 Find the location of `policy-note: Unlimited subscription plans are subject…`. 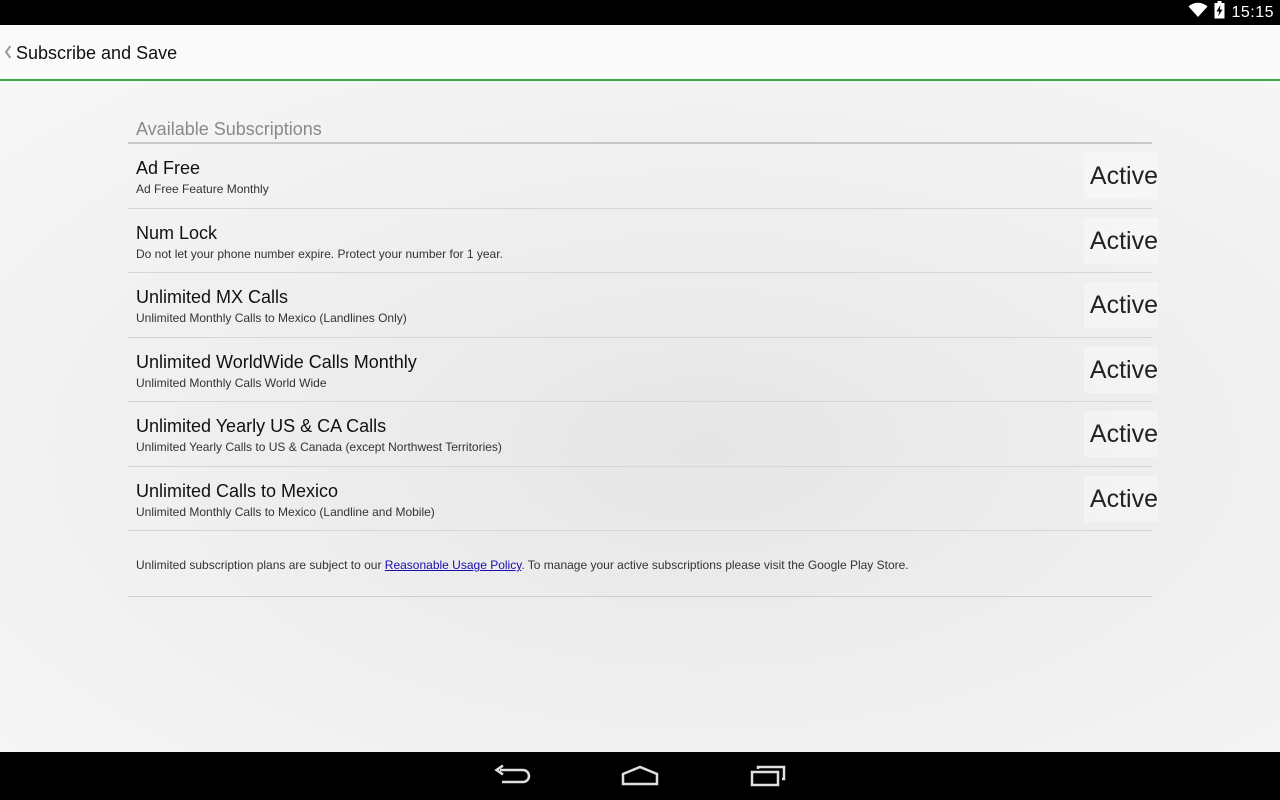

policy-note: Unlimited subscription plans are subject… is located at coordinates (641, 565).